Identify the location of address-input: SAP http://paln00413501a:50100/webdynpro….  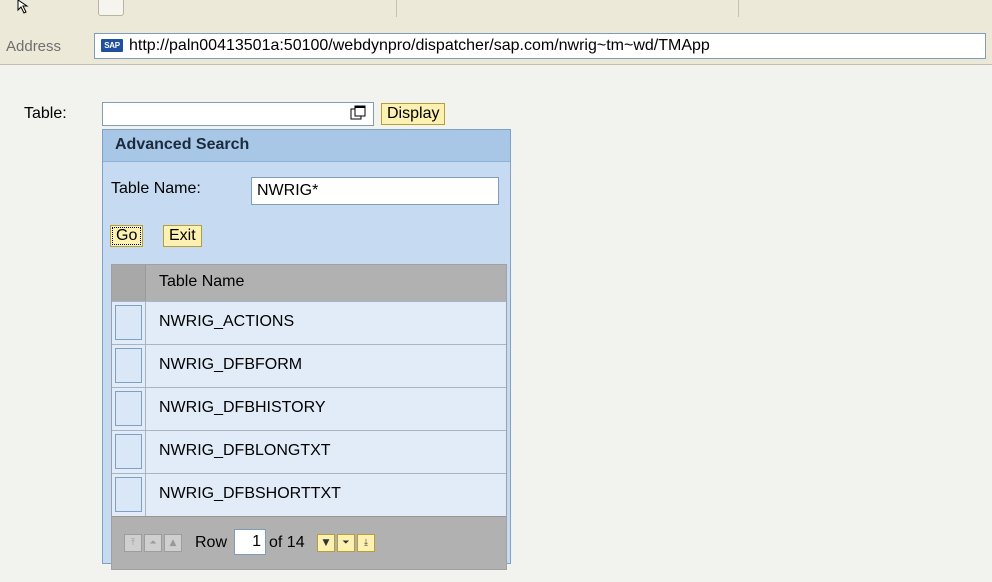
(540, 46).